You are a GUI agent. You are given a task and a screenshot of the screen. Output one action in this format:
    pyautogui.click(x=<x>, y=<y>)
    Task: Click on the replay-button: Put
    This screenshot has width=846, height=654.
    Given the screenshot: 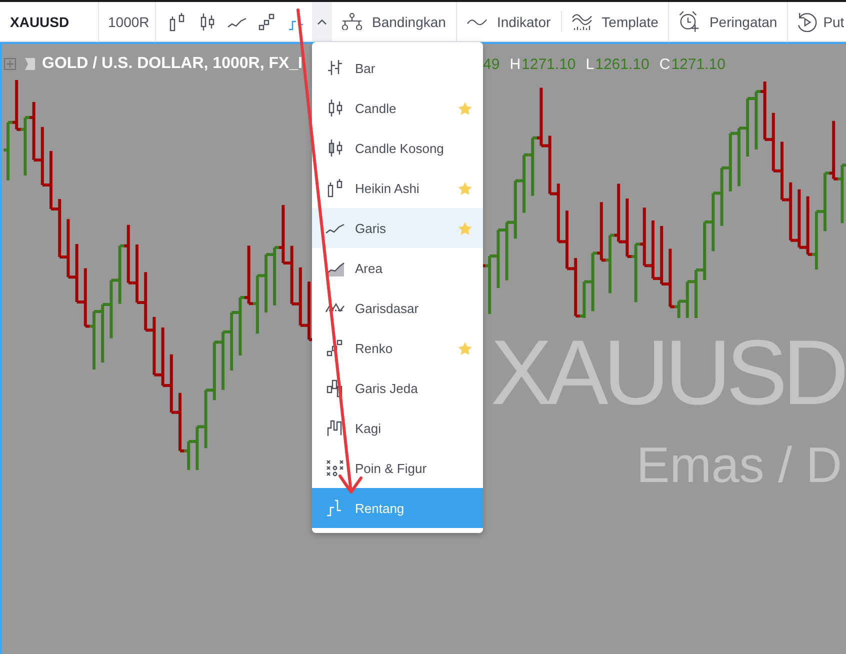 What is the action you would take?
    pyautogui.click(x=816, y=21)
    